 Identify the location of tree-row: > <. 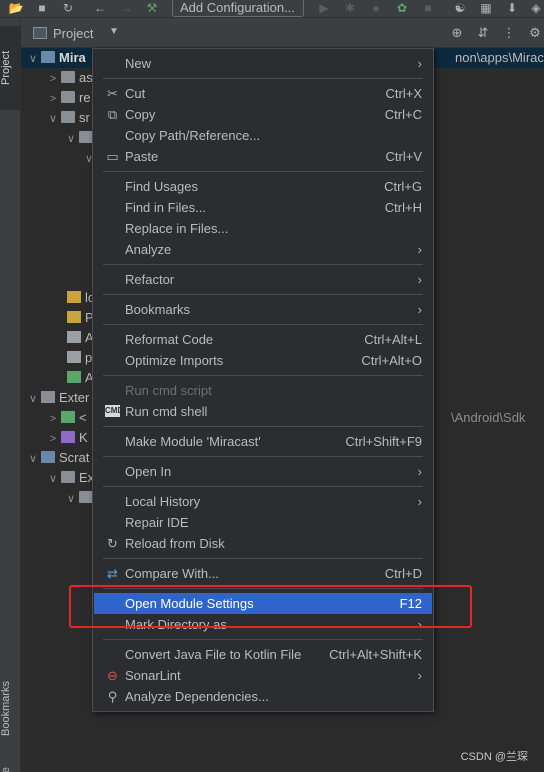
(54, 418).